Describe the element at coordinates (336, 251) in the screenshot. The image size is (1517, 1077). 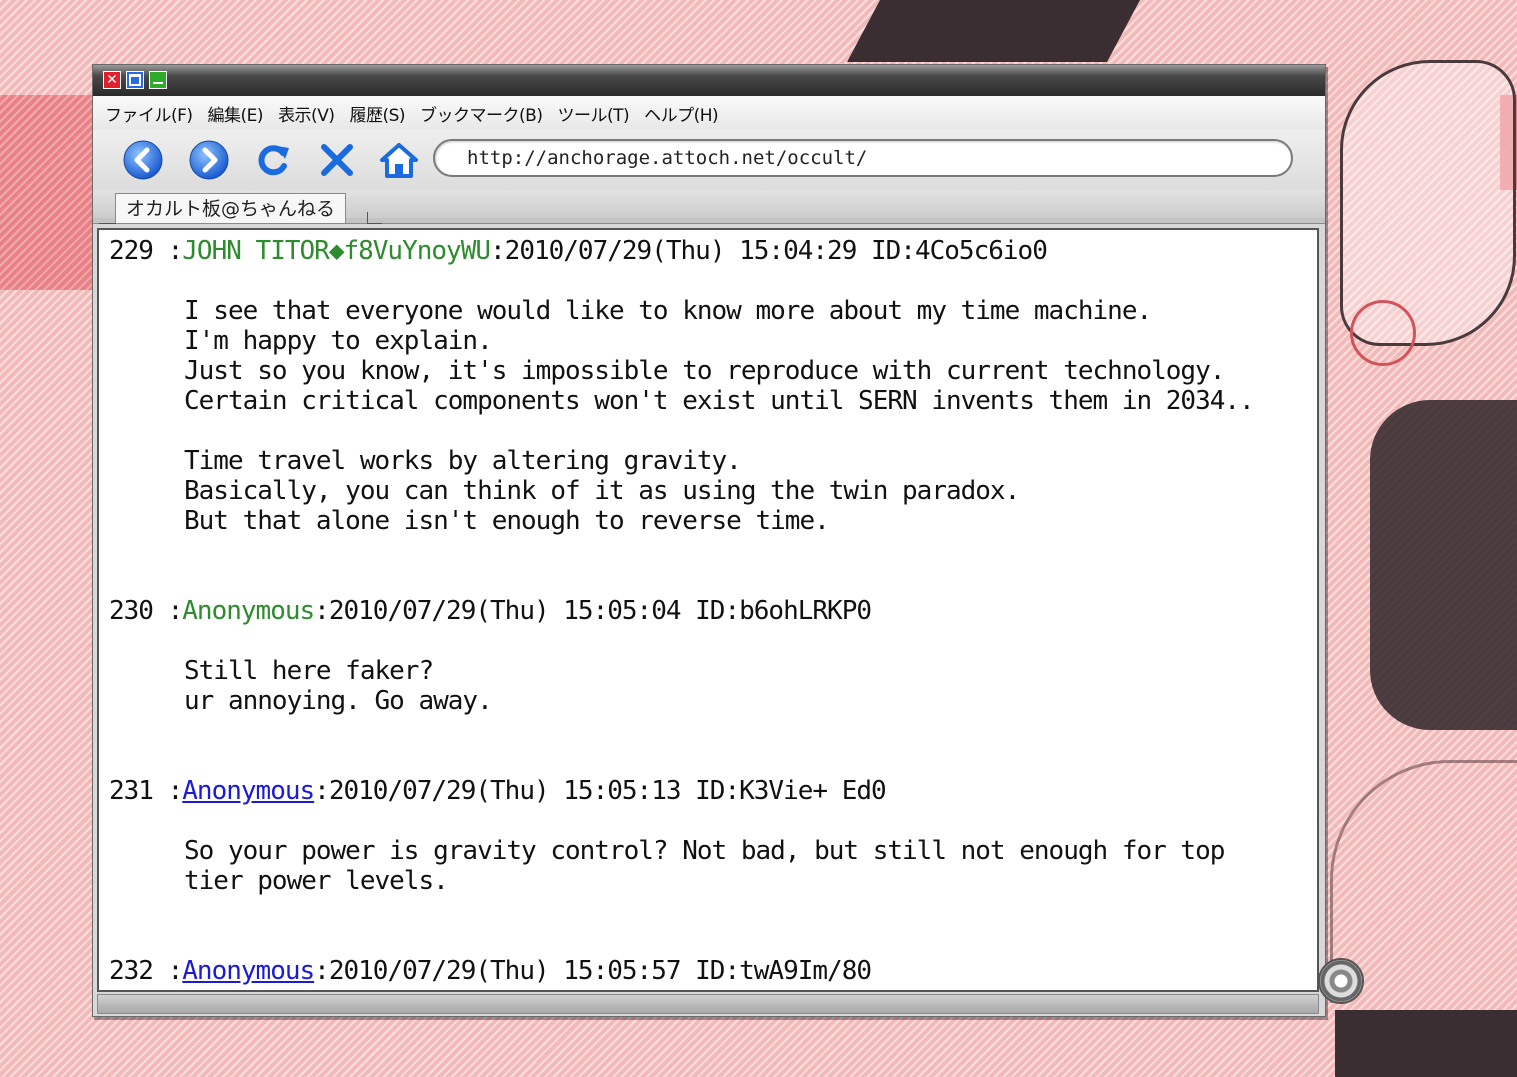
I see `poster-name: JOHN TITOR◆f8VuYnoyWU` at that location.